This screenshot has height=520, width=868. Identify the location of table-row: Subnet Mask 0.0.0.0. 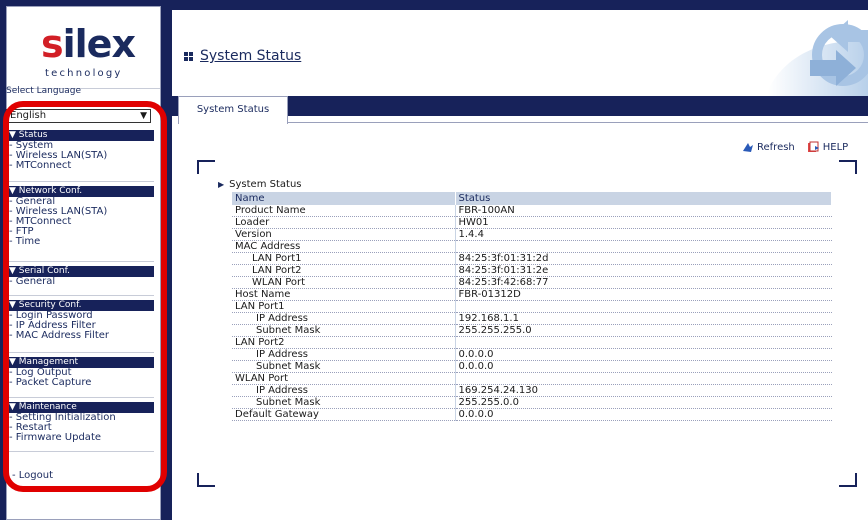
(532, 366).